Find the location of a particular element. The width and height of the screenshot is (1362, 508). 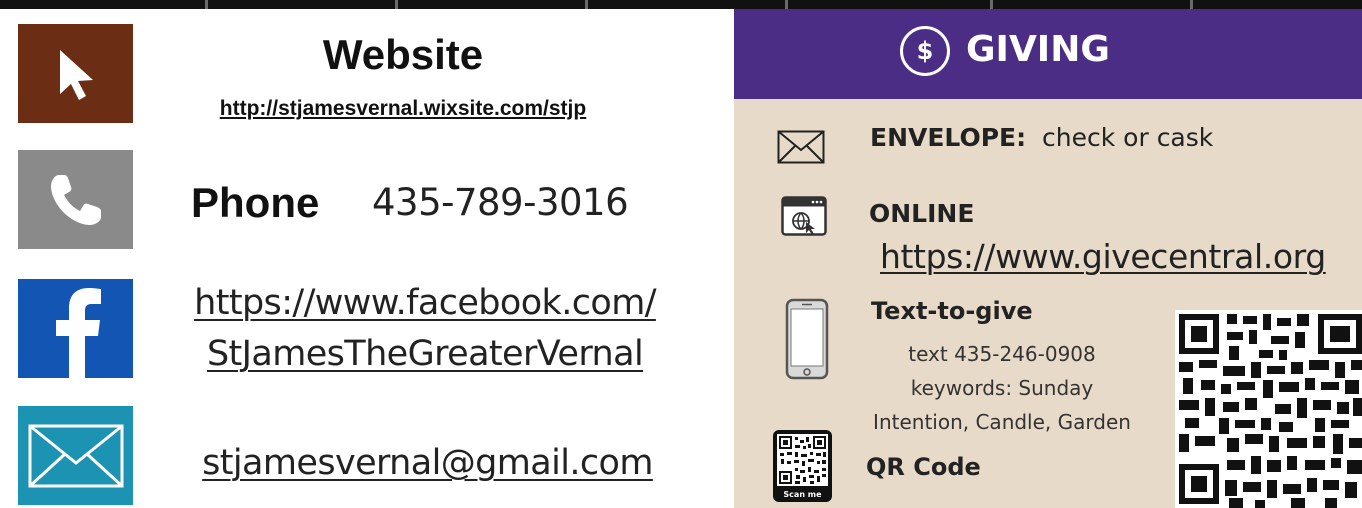

envelope-text: ENVELOPE: check or cask is located at coordinates (1041, 137).